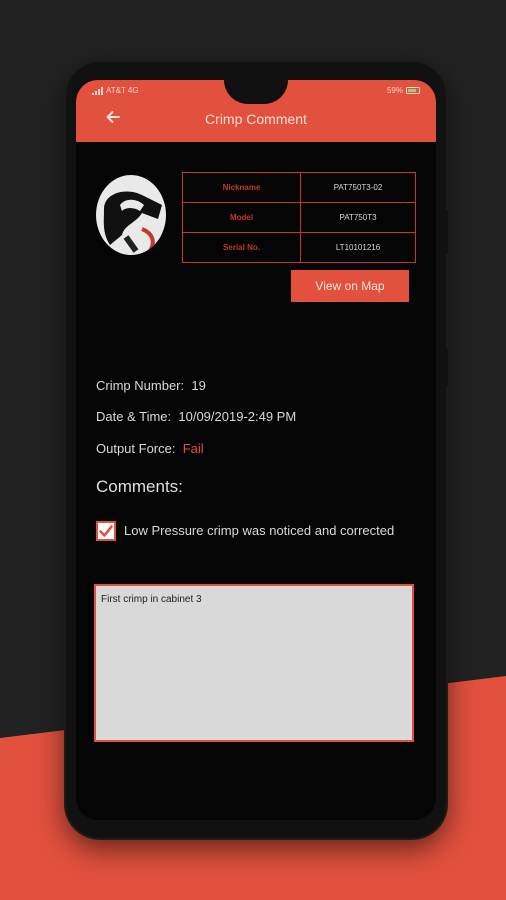 This screenshot has width=506, height=900. I want to click on nickname-label: Nickname, so click(241, 187).